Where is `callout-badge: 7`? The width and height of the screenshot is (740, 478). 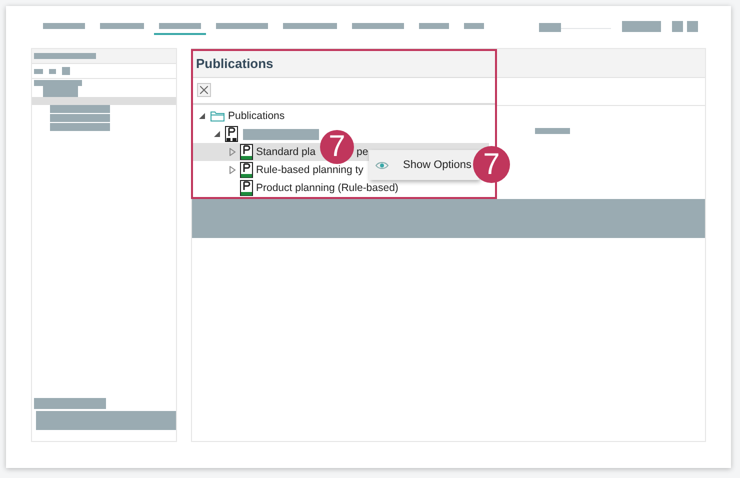 callout-badge: 7 is located at coordinates (491, 164).